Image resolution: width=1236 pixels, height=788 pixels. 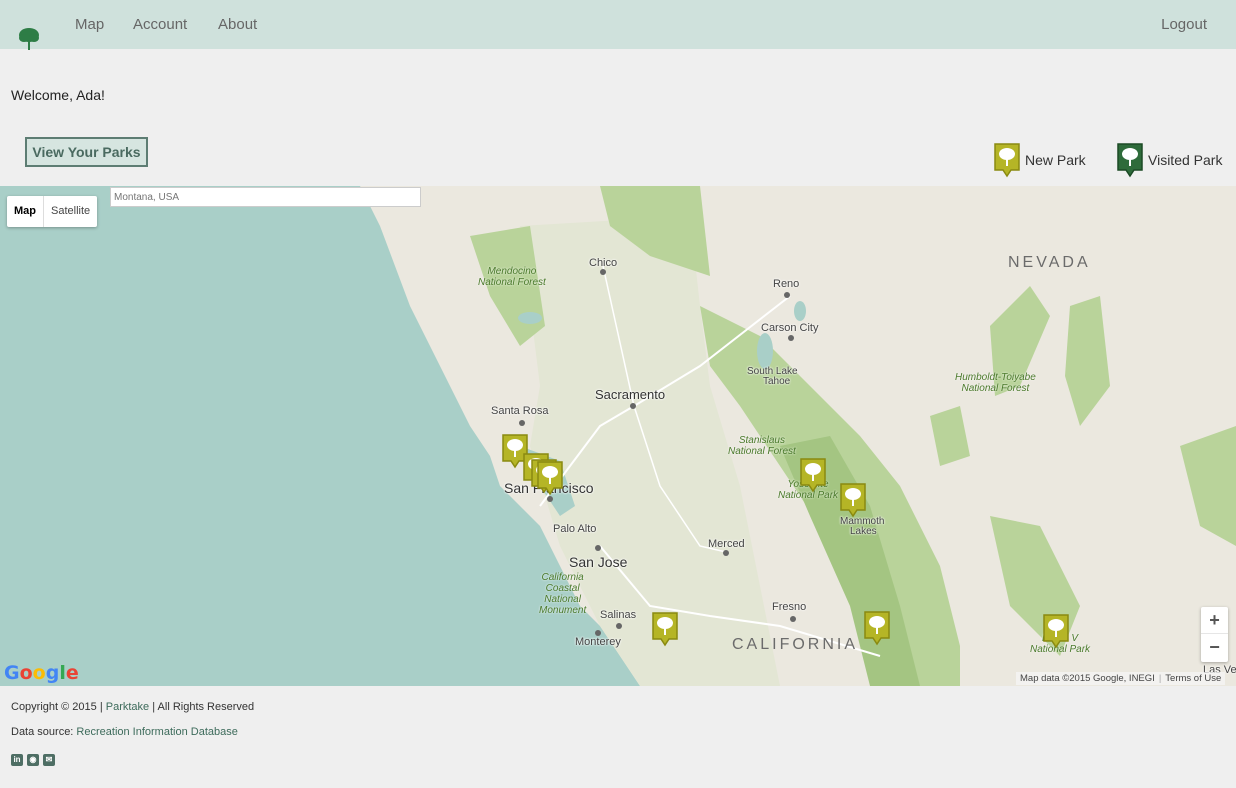 I want to click on zoom-out-button: −, so click(x=1214, y=647).